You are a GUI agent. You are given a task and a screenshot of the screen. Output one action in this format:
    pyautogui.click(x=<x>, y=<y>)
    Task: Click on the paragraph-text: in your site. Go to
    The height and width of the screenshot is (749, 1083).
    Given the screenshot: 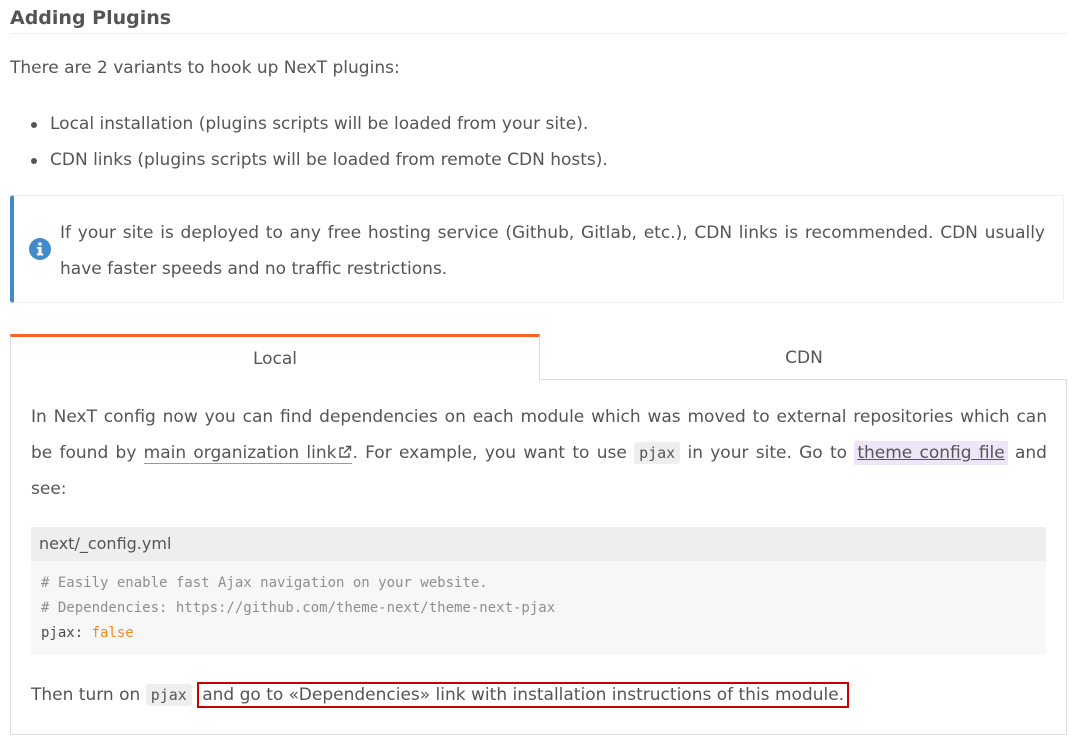 What is the action you would take?
    pyautogui.click(x=767, y=453)
    